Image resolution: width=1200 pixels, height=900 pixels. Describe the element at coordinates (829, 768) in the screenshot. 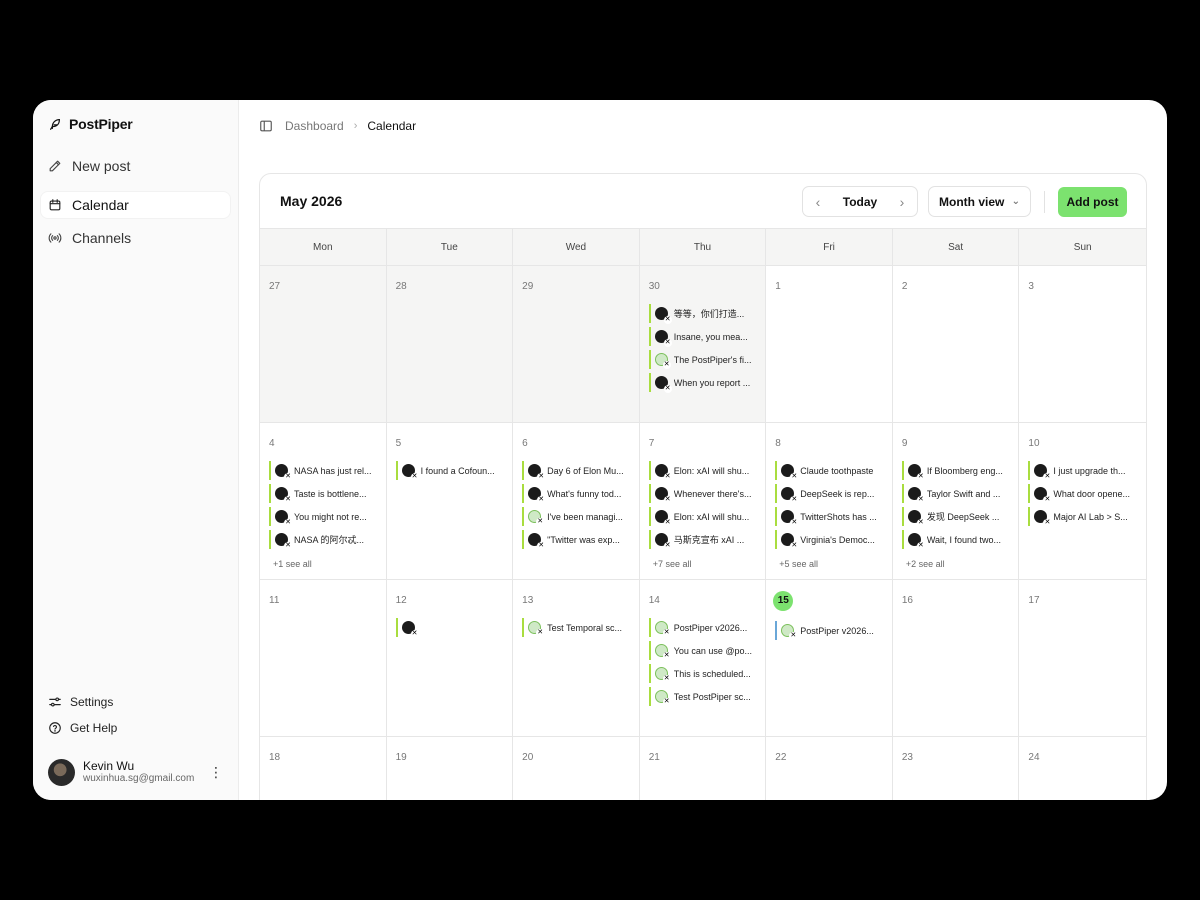

I see `day-cell: 22` at that location.